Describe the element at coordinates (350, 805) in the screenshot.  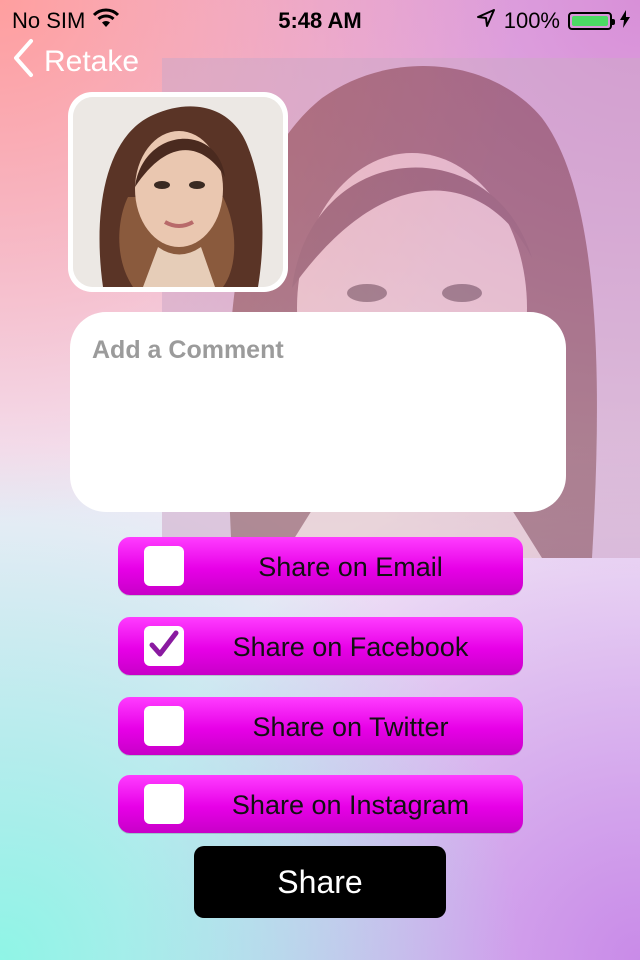
I see `share-instagram-label: Share on Instagram` at that location.